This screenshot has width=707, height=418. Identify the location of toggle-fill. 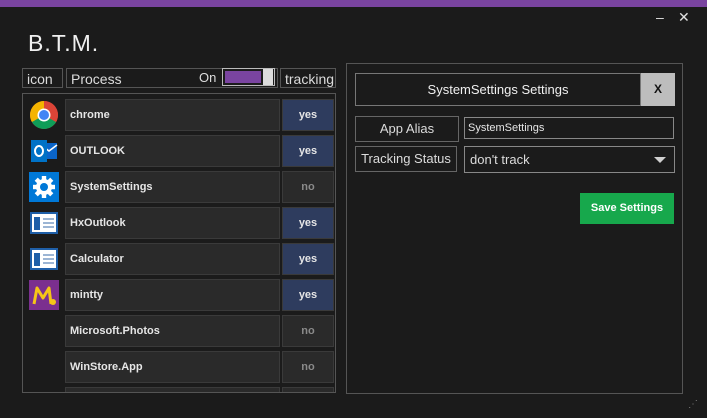
(243, 77).